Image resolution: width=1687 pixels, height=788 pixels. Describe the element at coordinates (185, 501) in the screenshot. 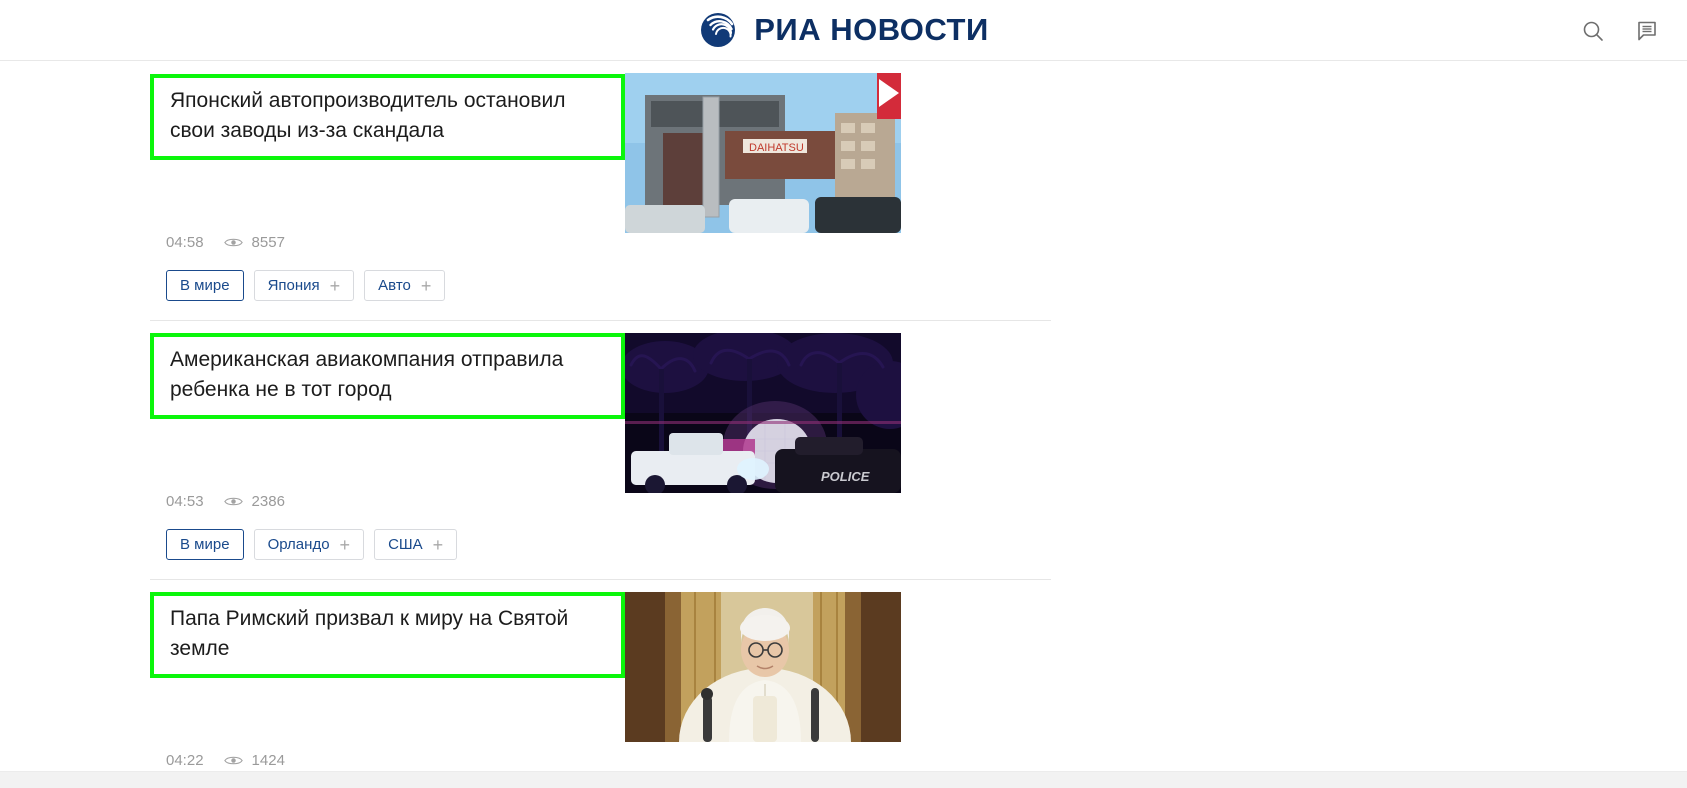

I see `publish-time: 04:53` at that location.